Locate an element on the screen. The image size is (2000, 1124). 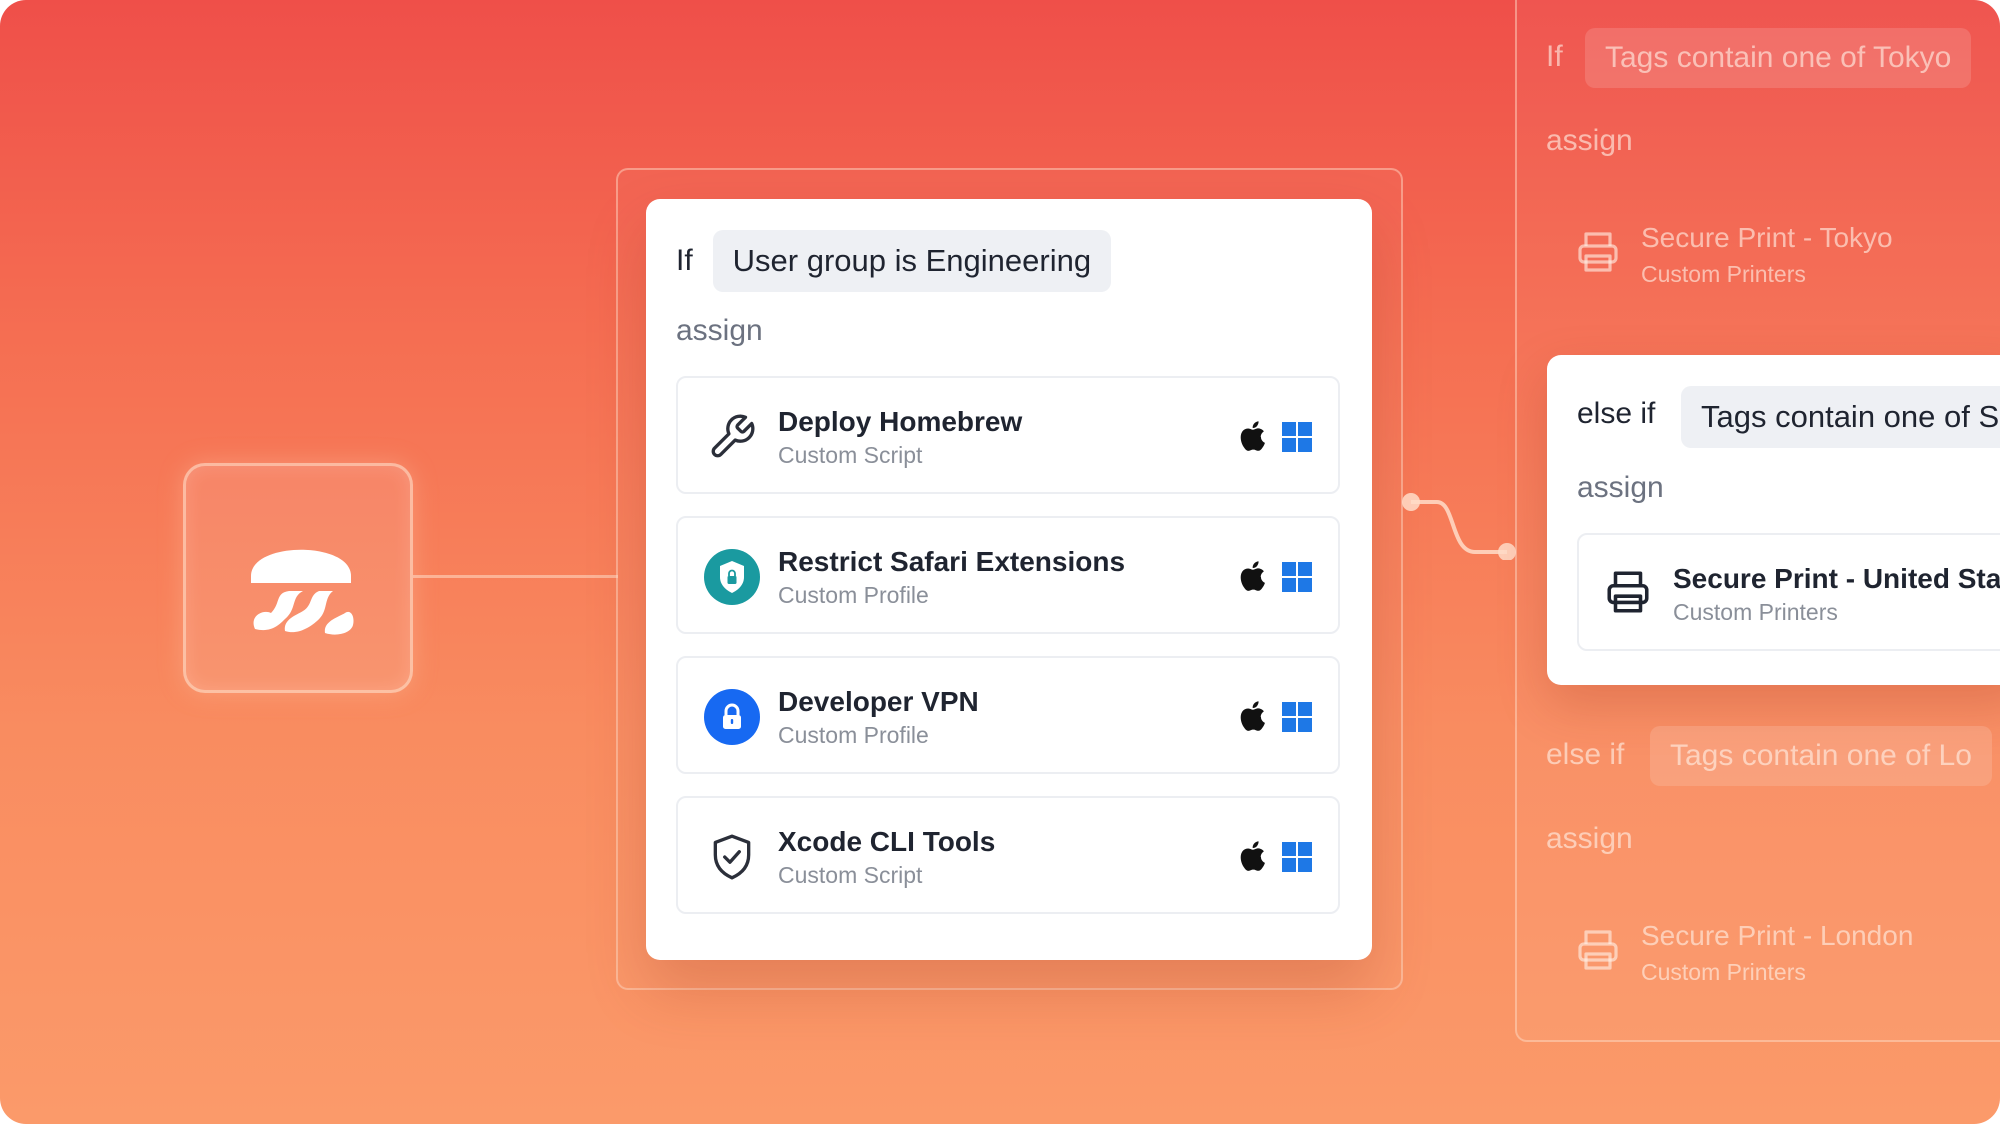
assignment-item: Deploy Homebrew Custom Script is located at coordinates (1008, 435).